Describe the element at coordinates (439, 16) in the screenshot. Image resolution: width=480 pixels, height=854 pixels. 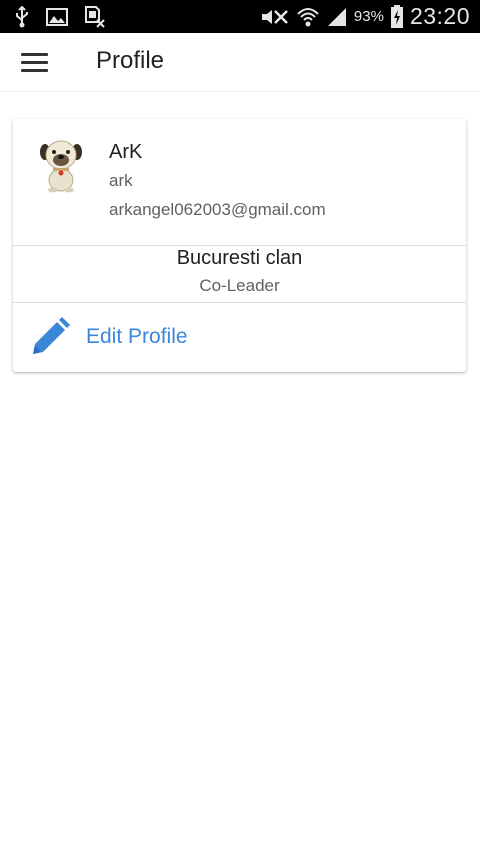
I see `status-time: 23:20` at that location.